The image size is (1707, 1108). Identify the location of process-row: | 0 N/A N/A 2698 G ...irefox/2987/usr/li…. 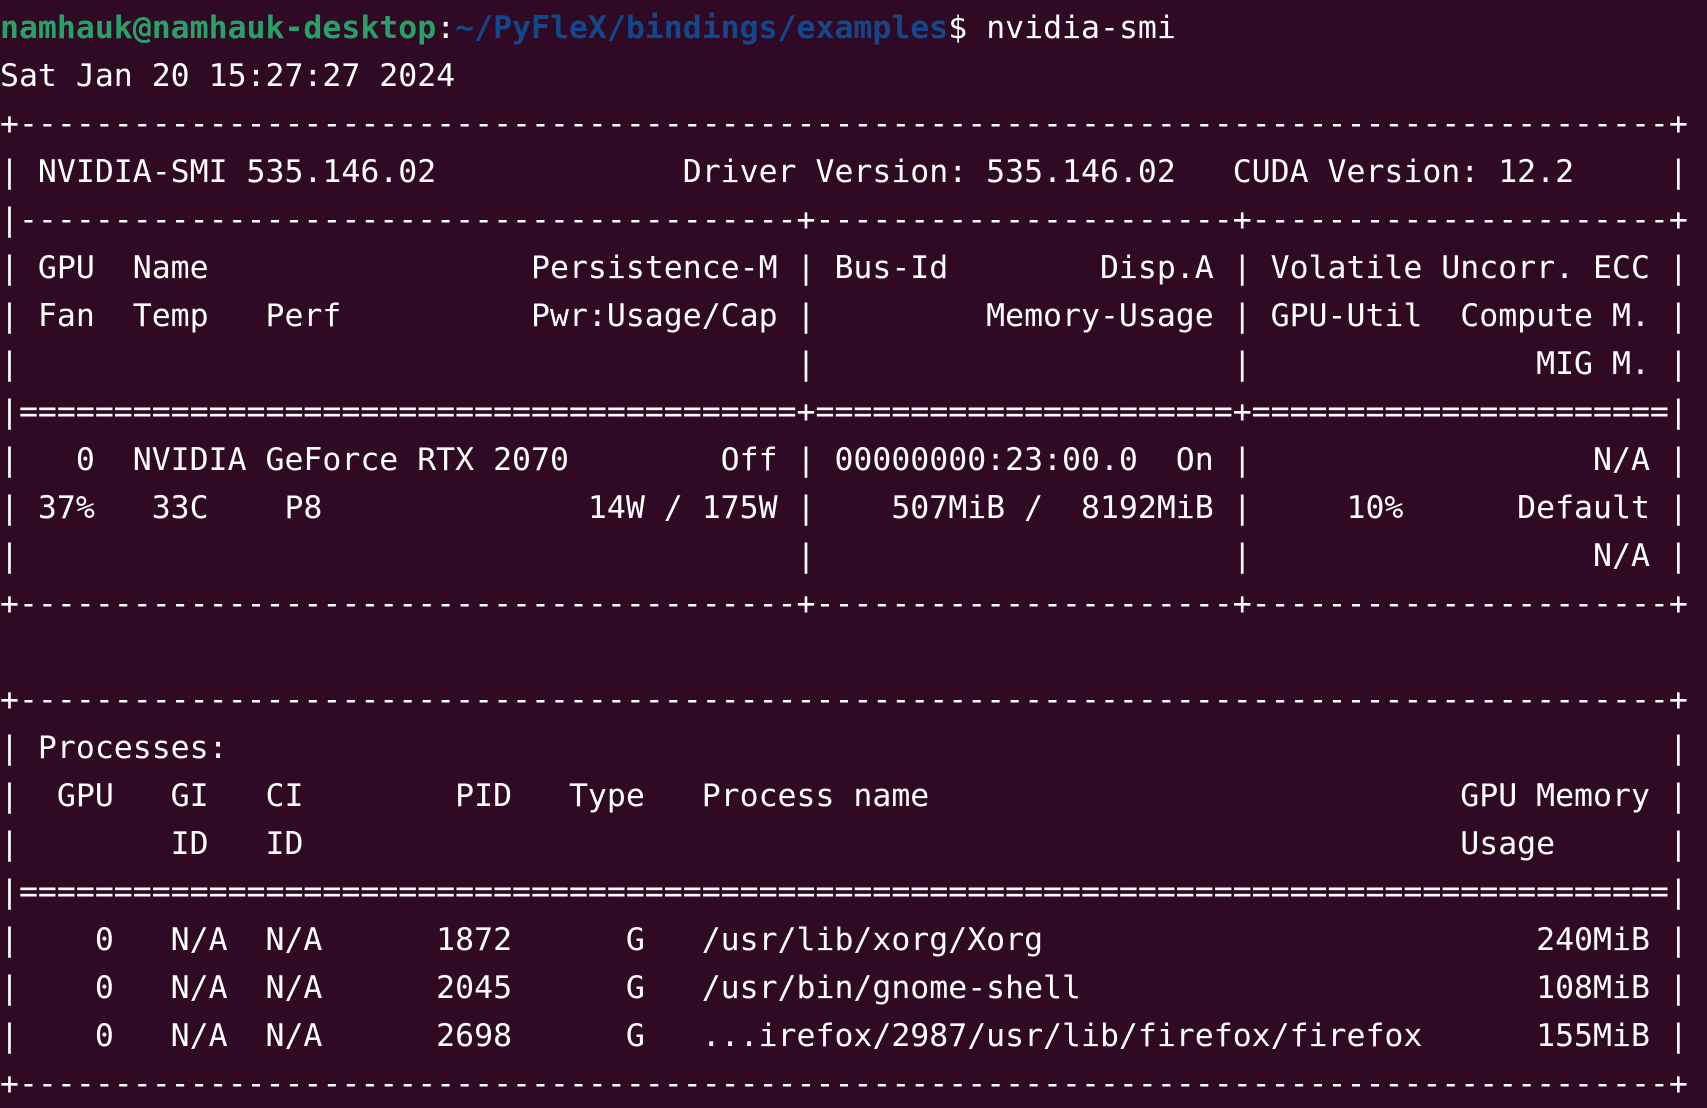
(844, 1036).